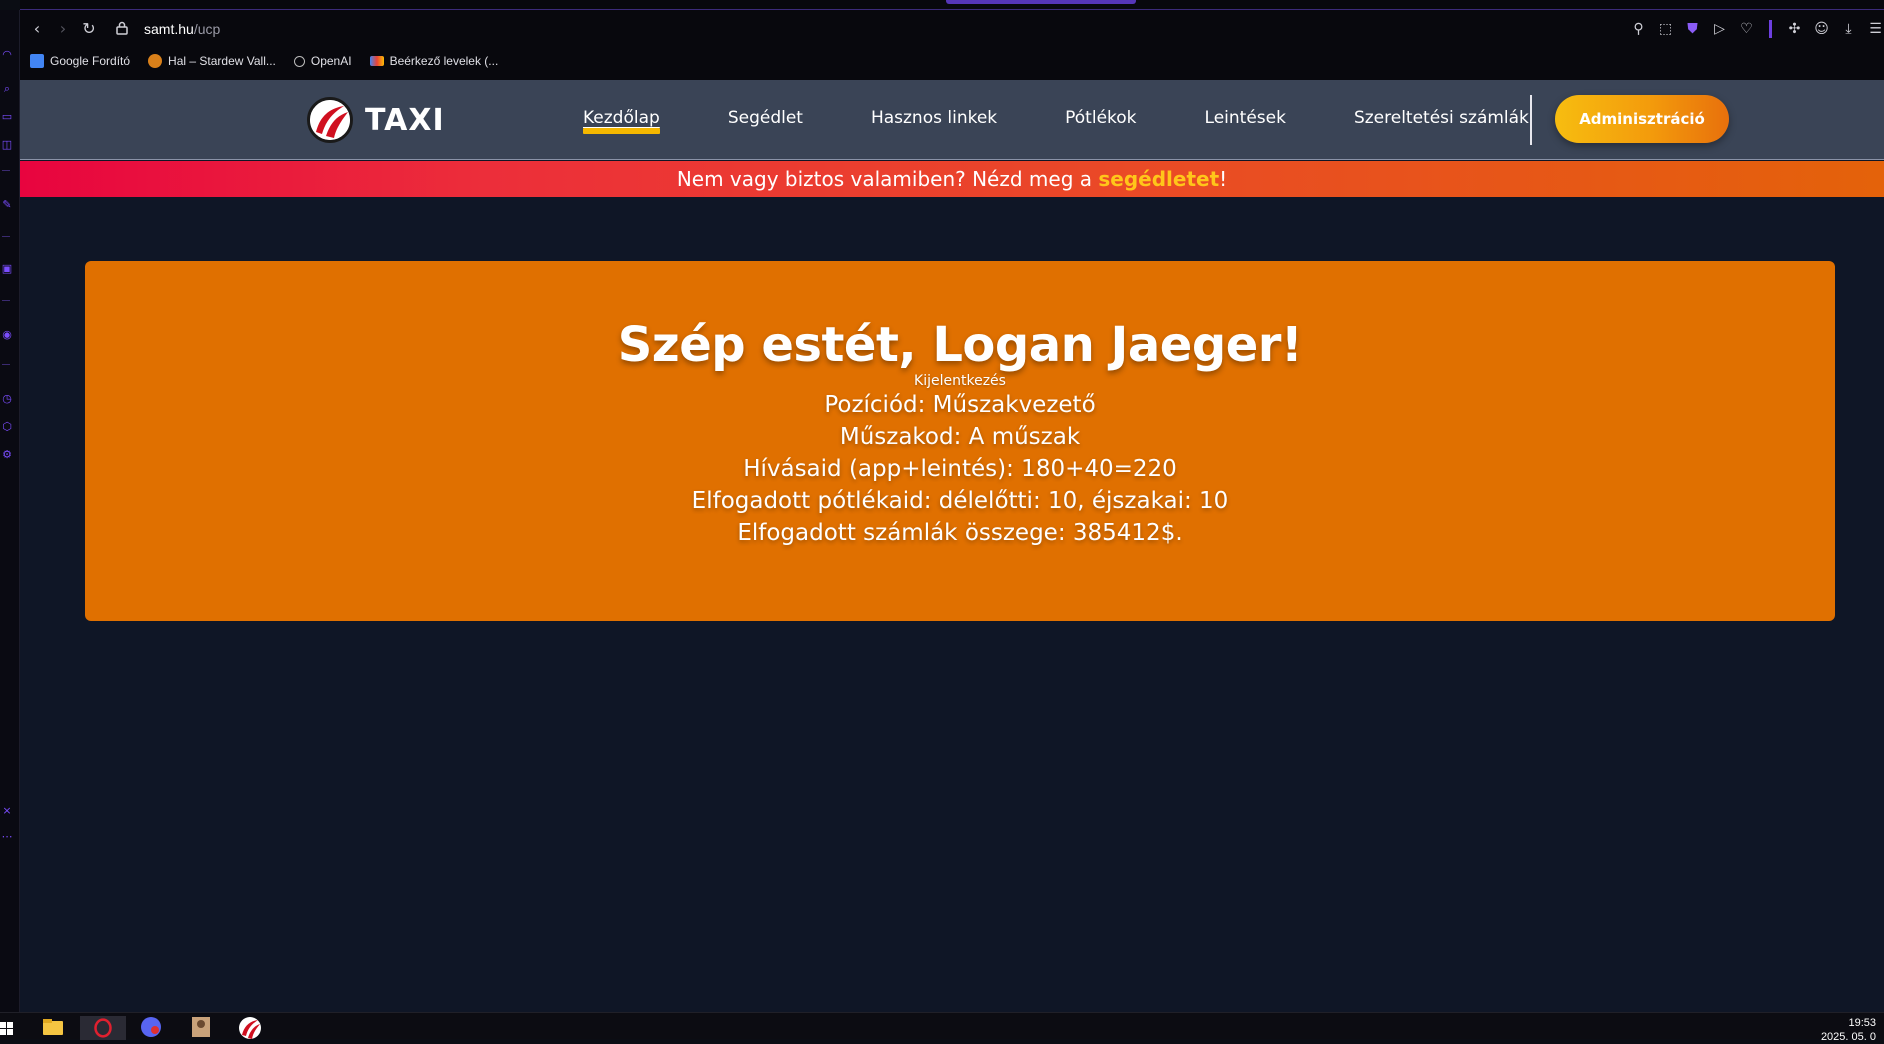 The width and height of the screenshot is (1884, 1044). I want to click on x-icon: ×, so click(7, 811).